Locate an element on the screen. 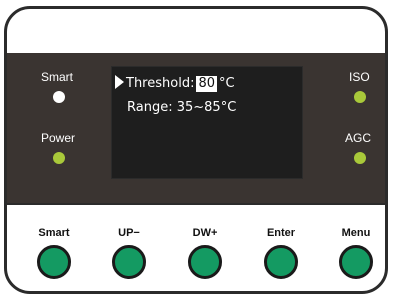 This screenshot has width=394, height=300. threshold-label: Threshold: is located at coordinates (160, 83).